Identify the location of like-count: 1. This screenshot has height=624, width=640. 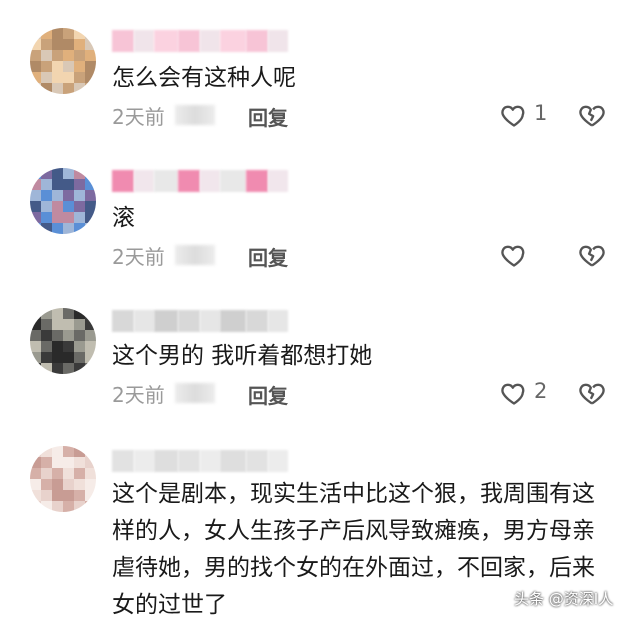
(541, 113).